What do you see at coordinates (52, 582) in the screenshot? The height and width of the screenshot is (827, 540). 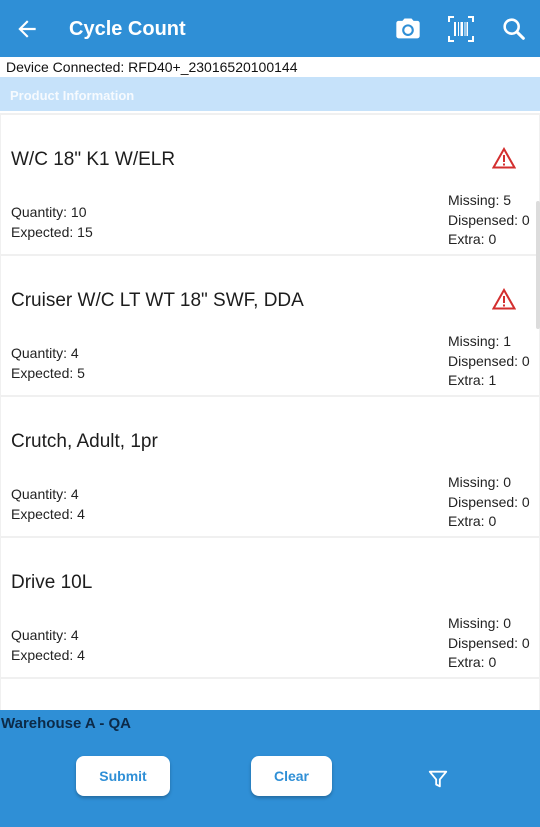 I see `product-name: Drive 10L` at bounding box center [52, 582].